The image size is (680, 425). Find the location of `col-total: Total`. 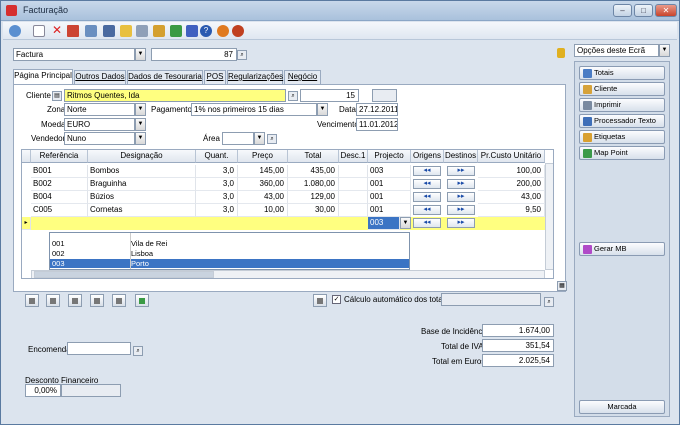

col-total: Total is located at coordinates (313, 156).